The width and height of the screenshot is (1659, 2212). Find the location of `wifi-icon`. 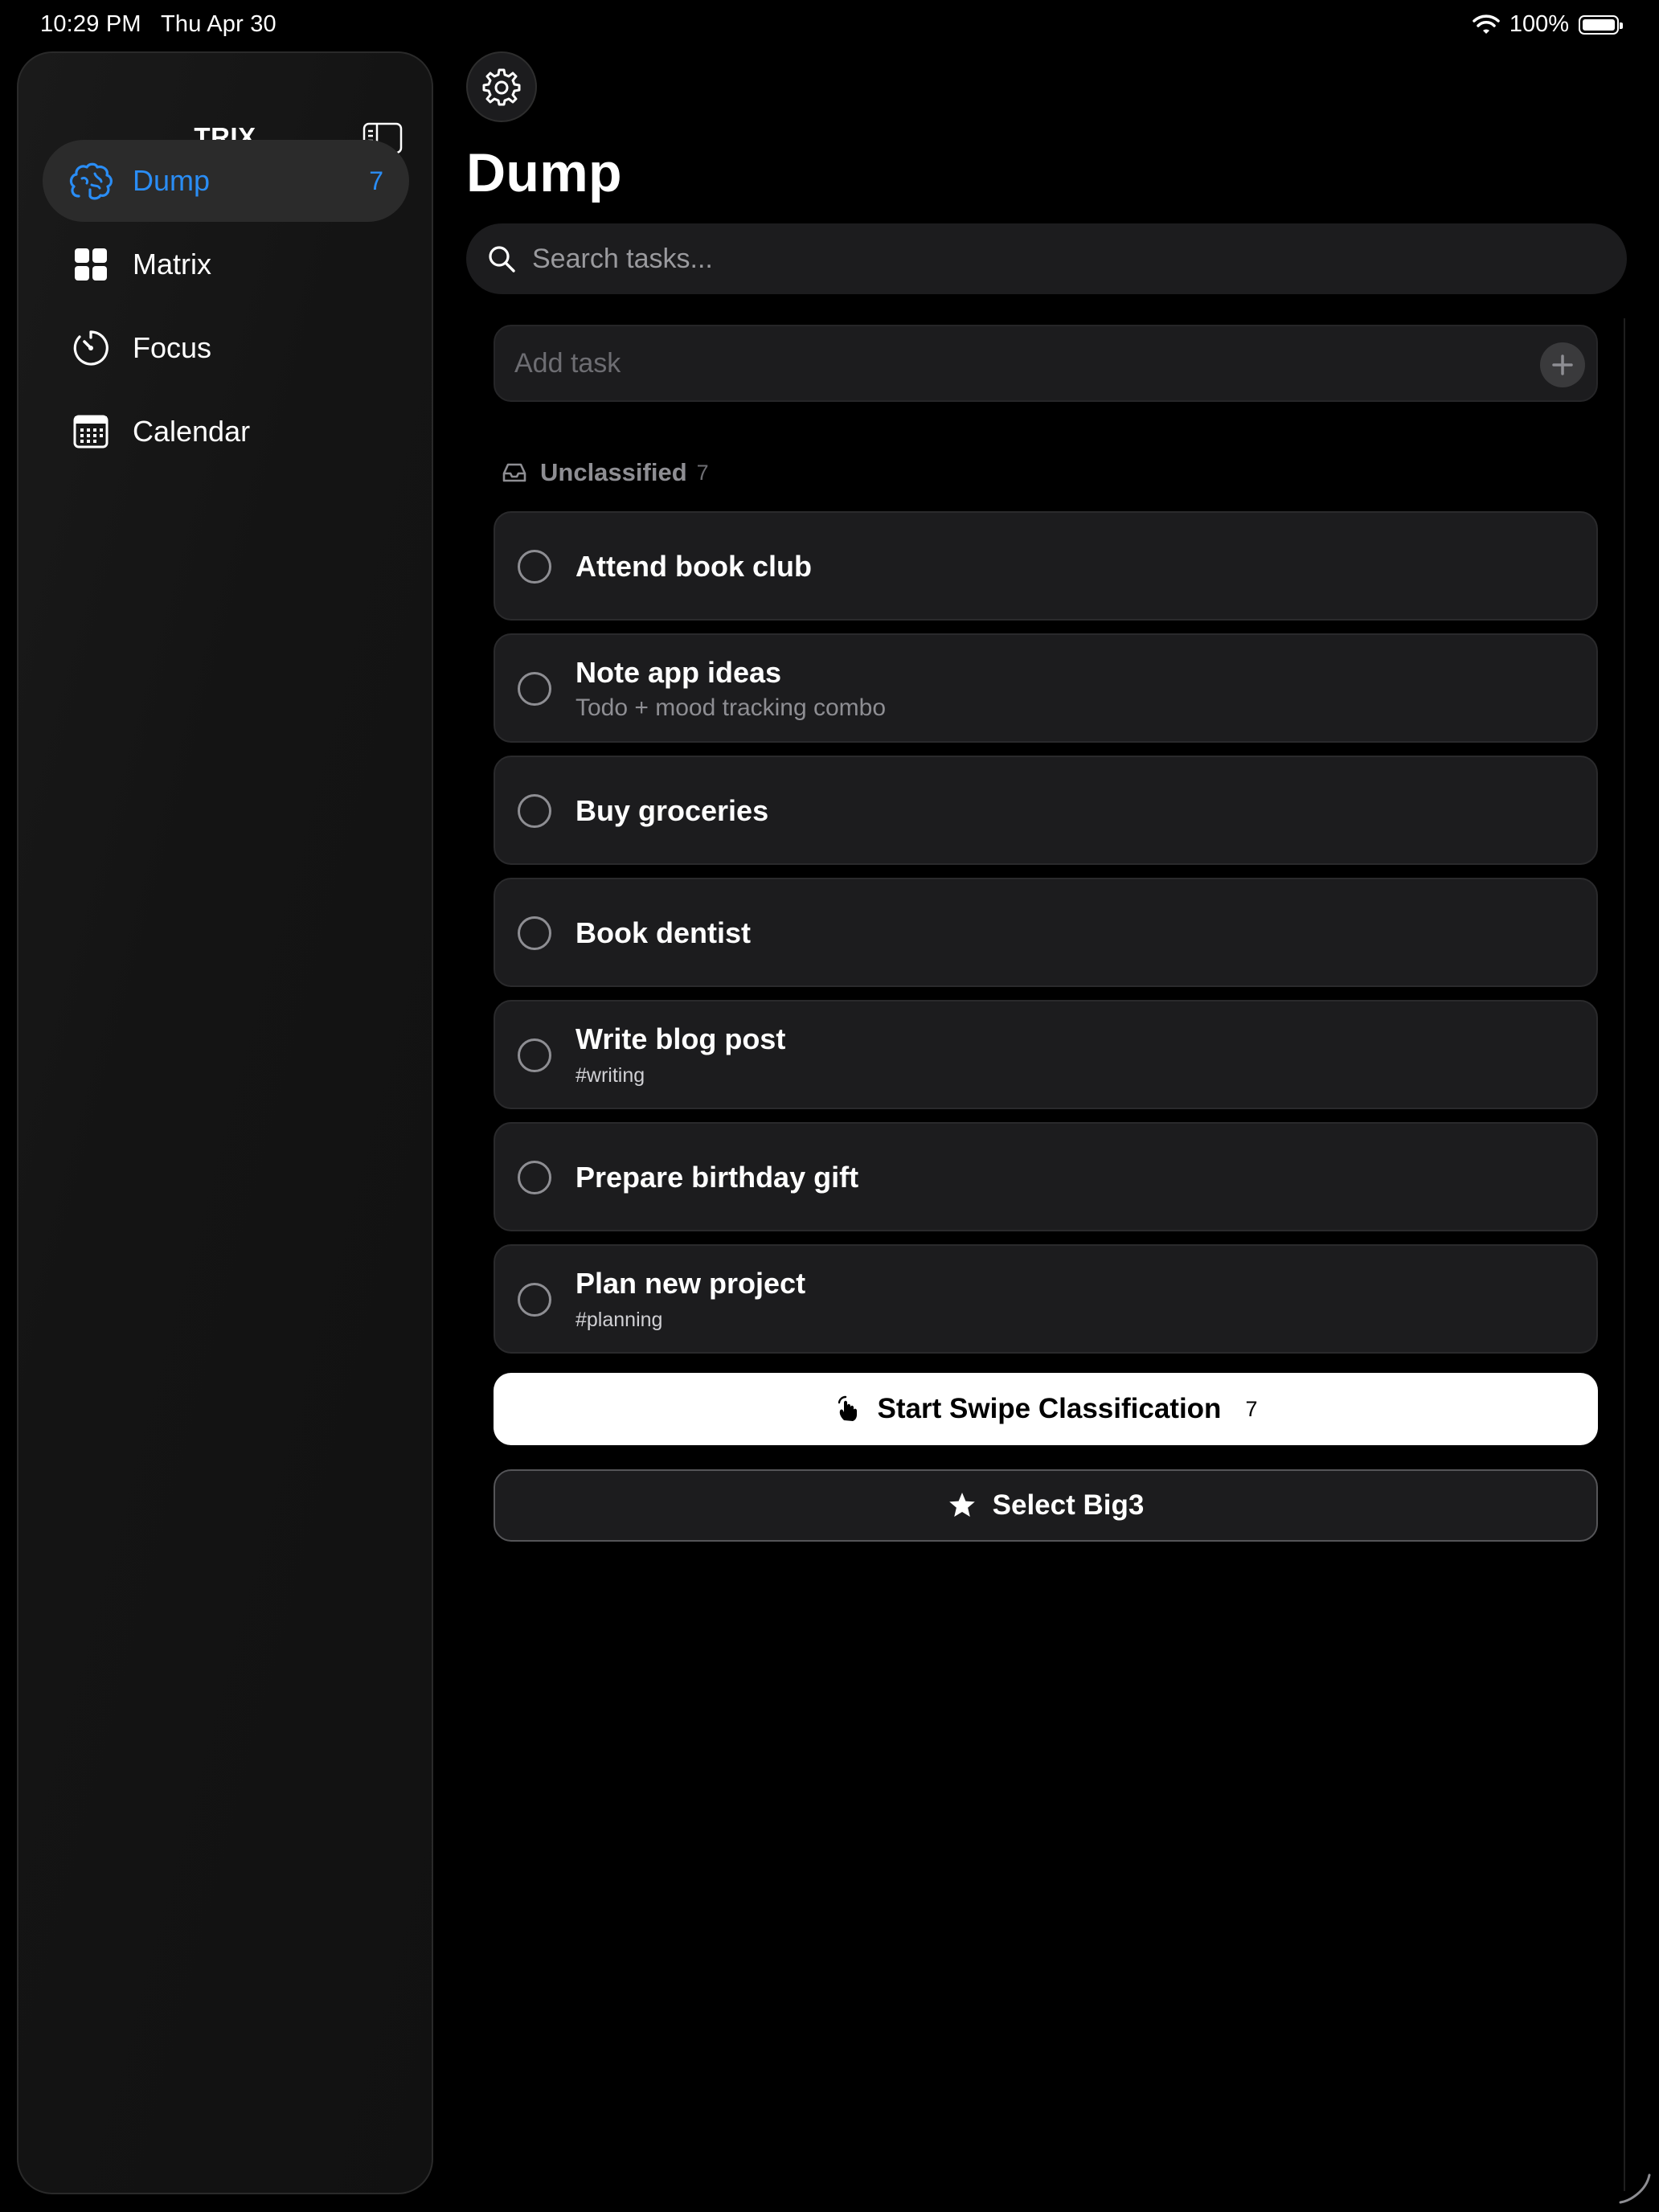

wifi-icon is located at coordinates (1486, 24).